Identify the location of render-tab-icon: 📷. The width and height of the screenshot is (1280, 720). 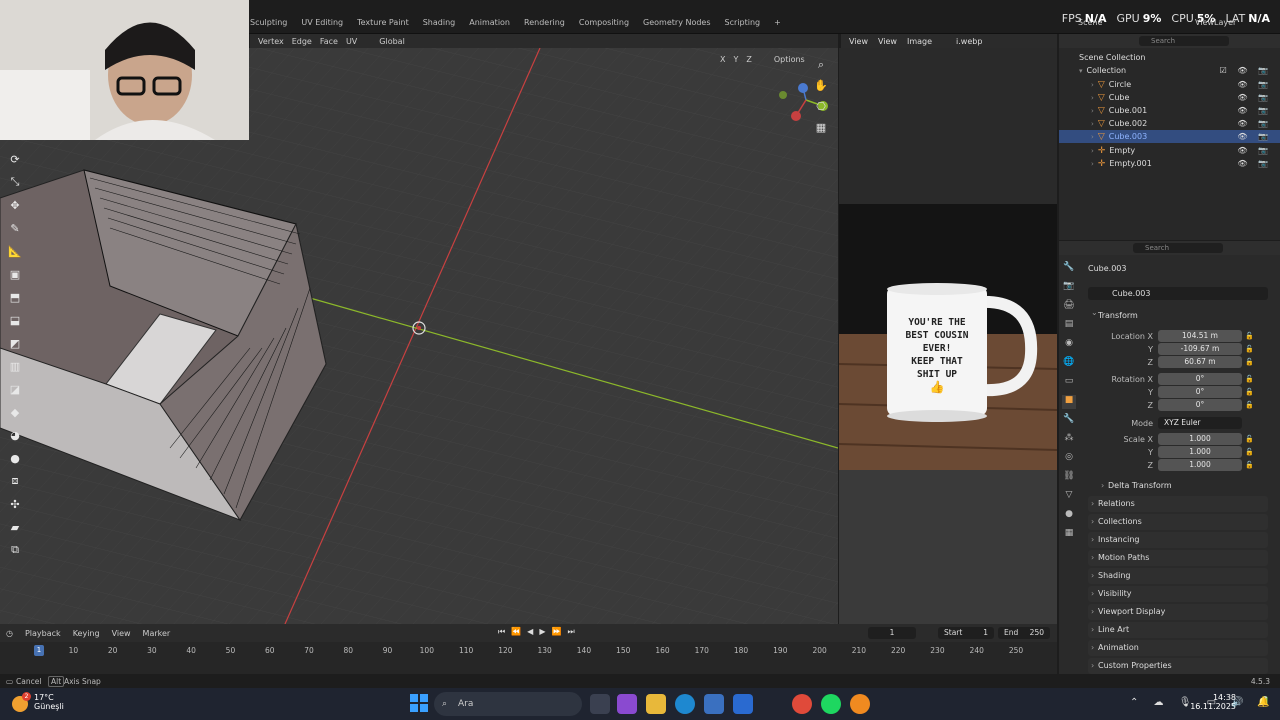
(1069, 288).